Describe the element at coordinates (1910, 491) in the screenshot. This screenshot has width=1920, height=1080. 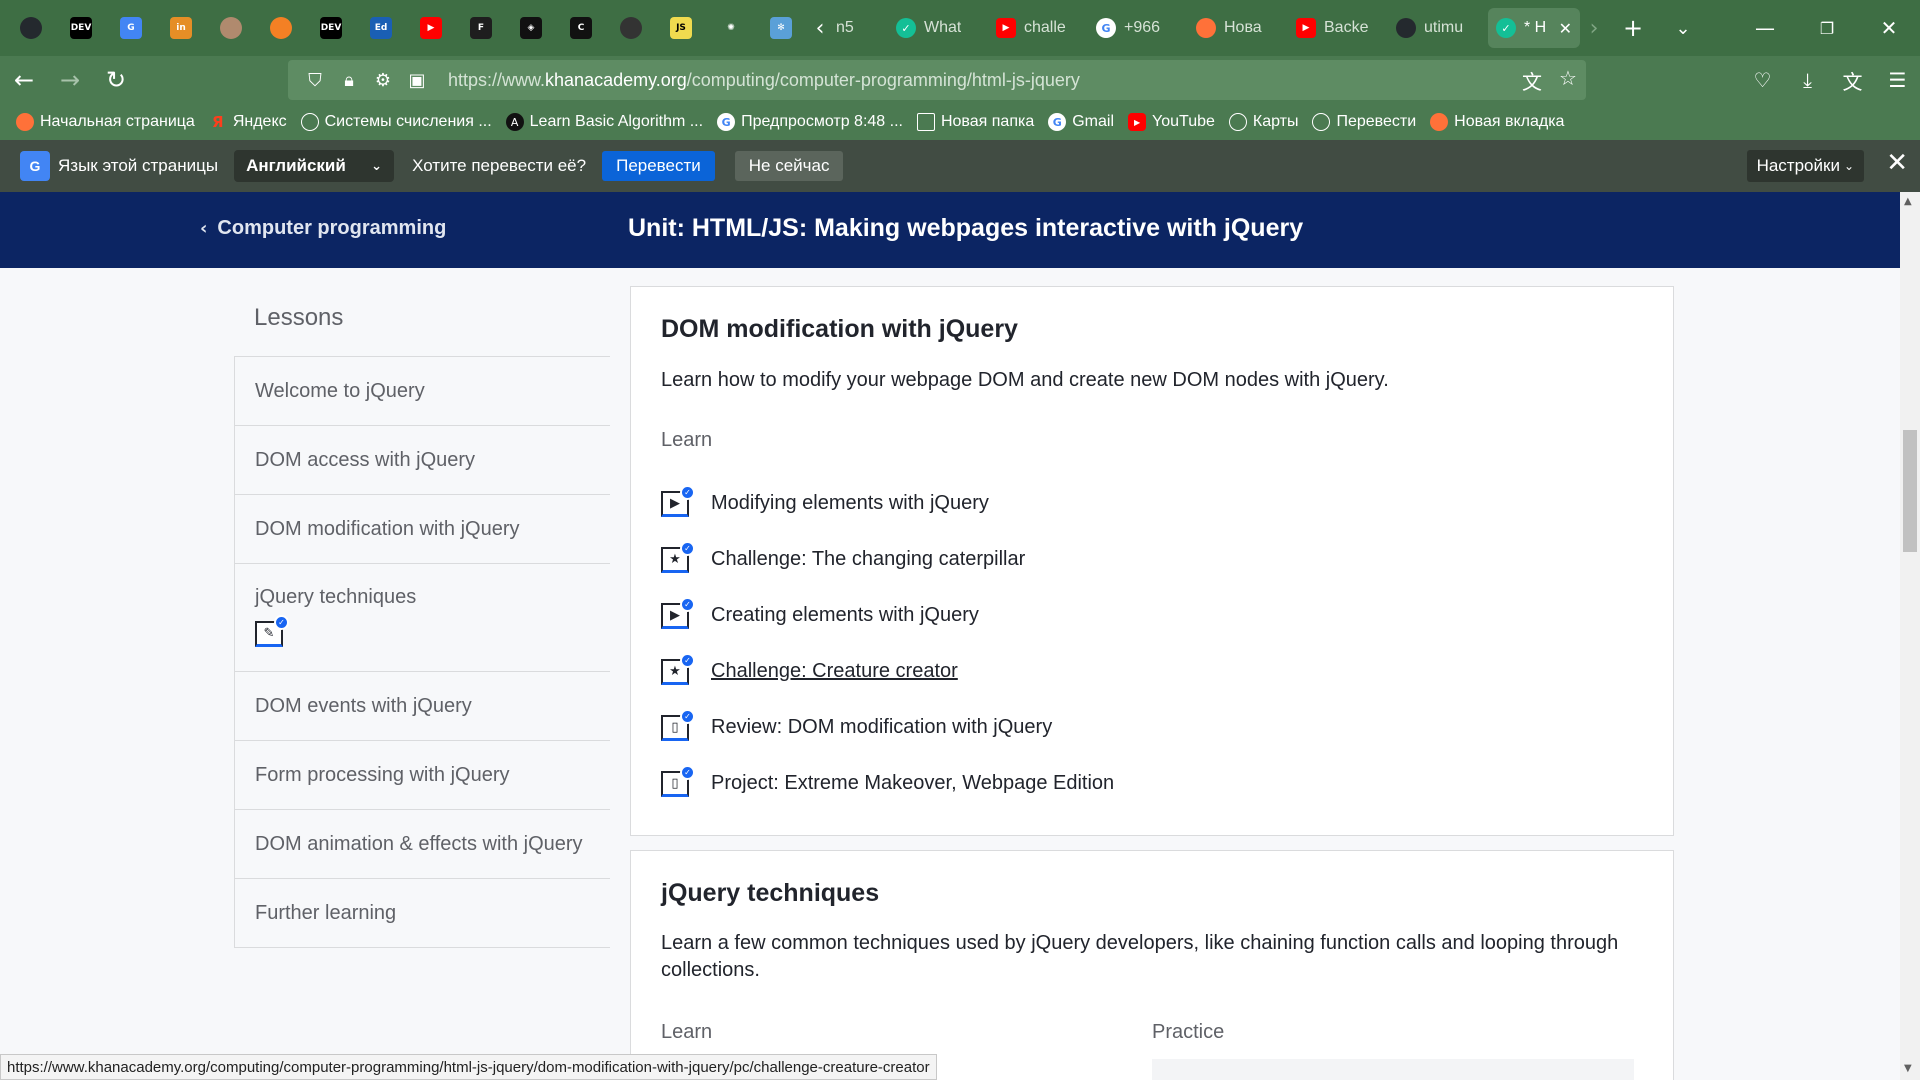
I see `scrollbar-thumb` at that location.